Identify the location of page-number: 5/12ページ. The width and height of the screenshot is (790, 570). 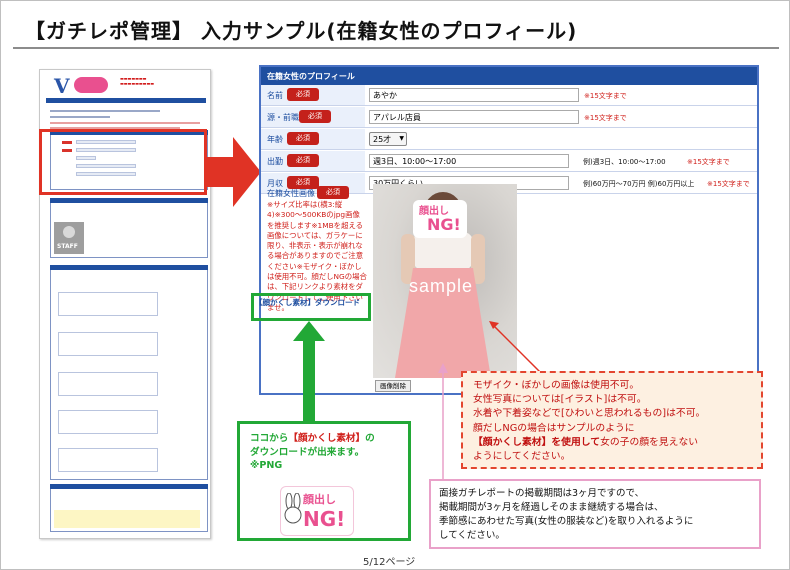
(389, 562).